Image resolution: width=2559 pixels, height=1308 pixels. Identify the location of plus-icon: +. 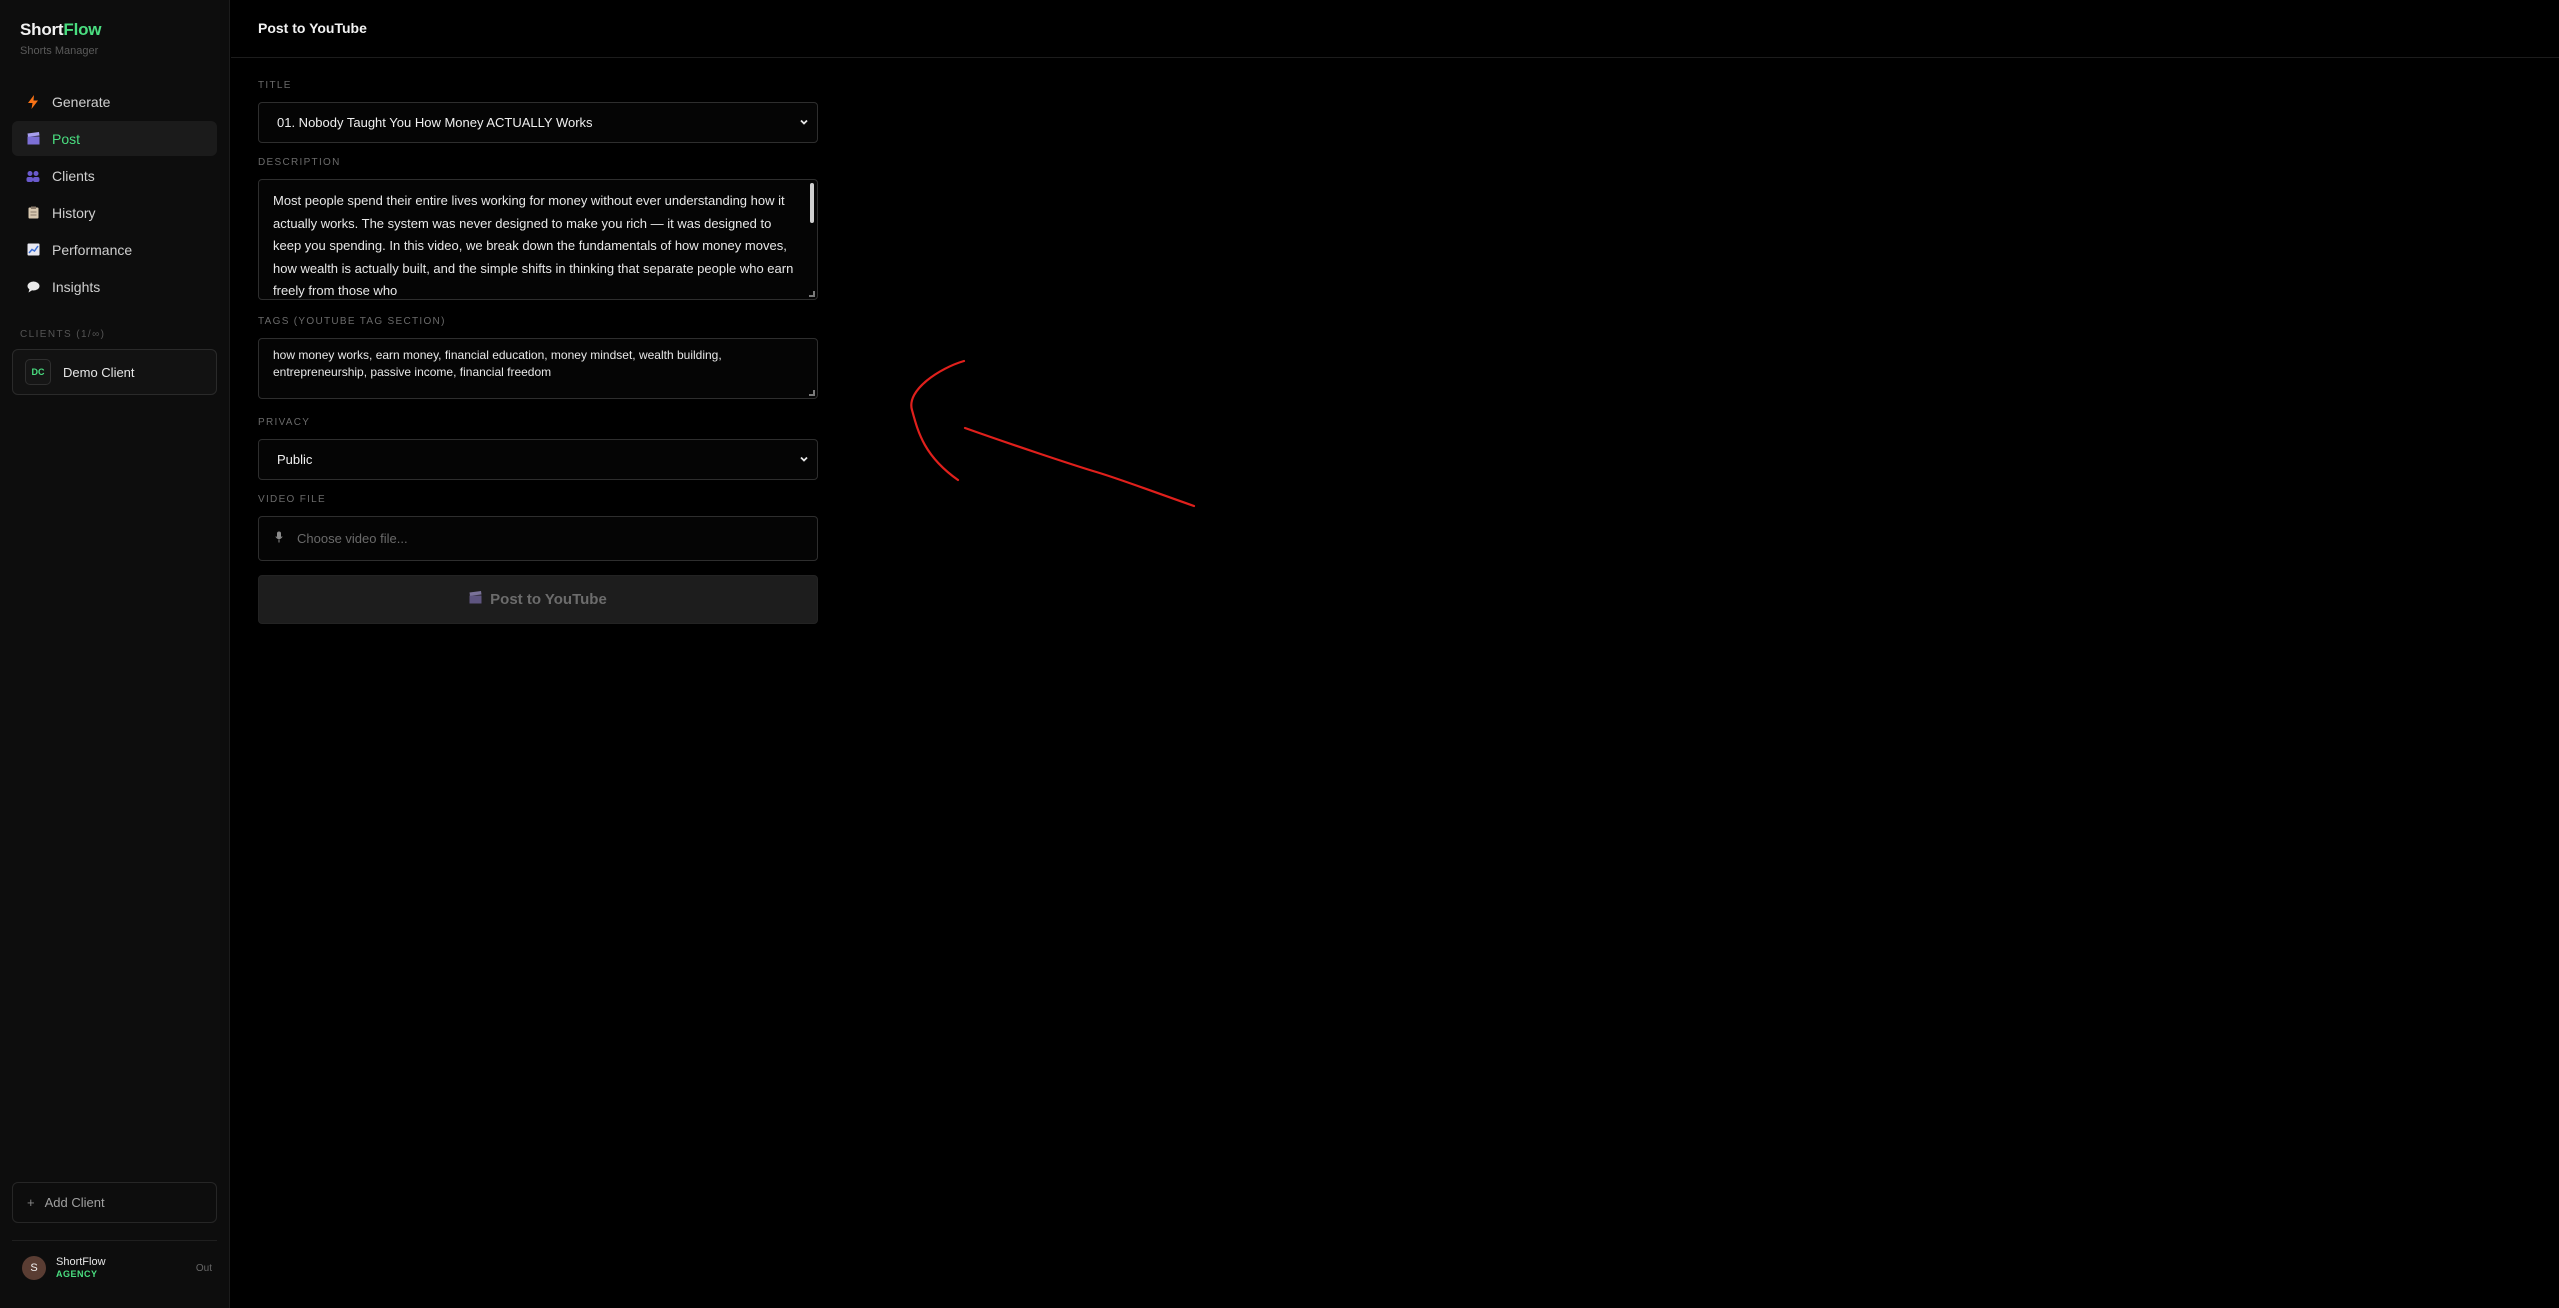
(31, 1202).